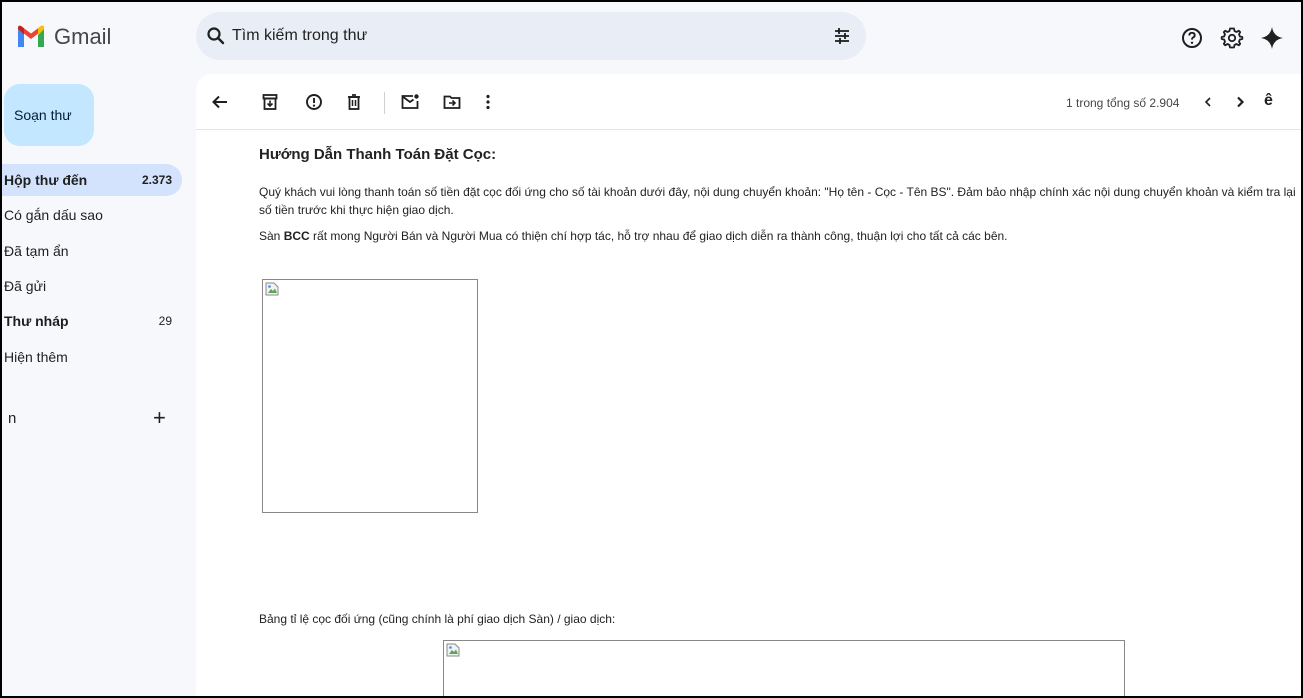 The width and height of the screenshot is (1303, 698). What do you see at coordinates (270, 102) in the screenshot?
I see `archive-icon` at bounding box center [270, 102].